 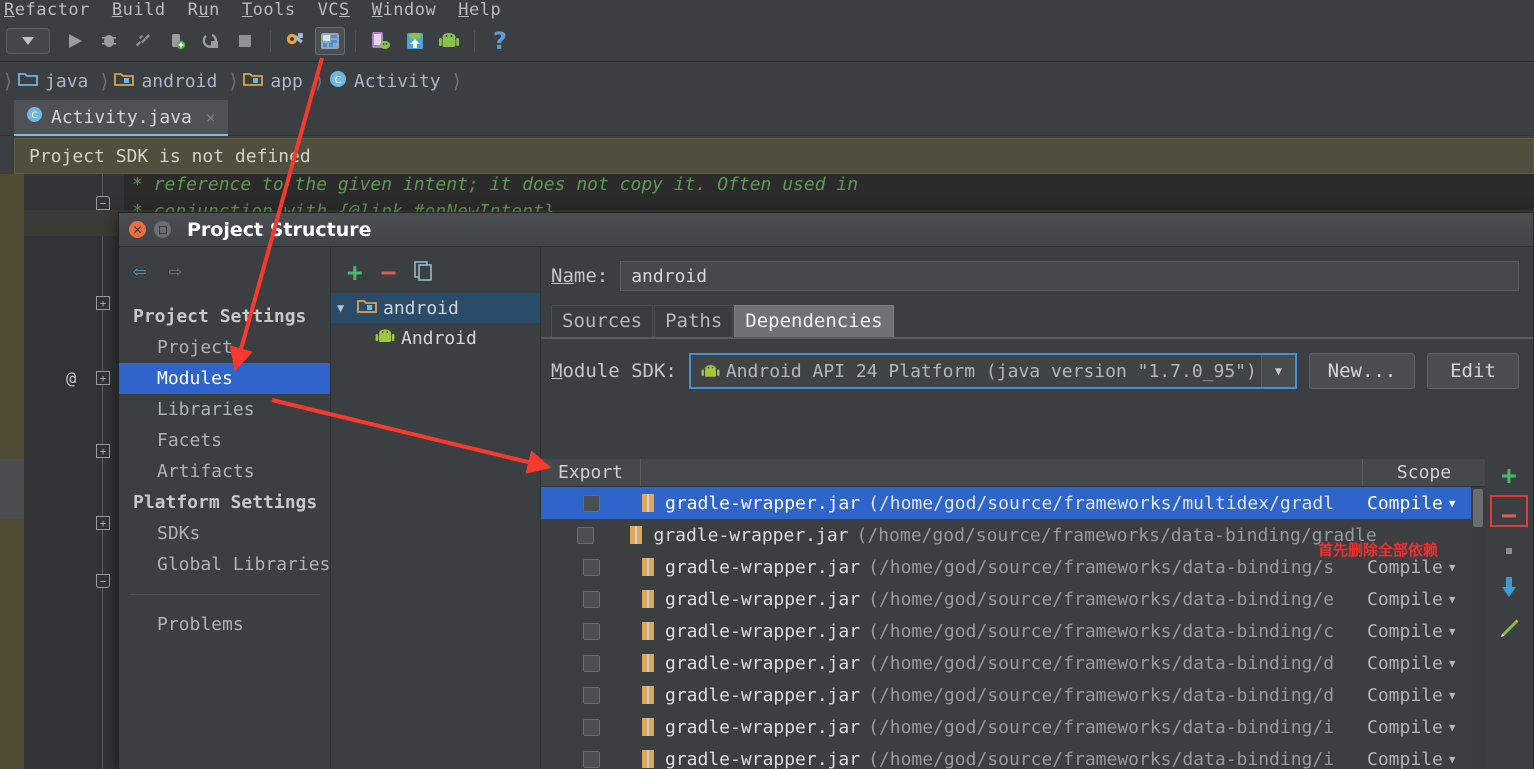 What do you see at coordinates (449, 41) in the screenshot?
I see `android-sync-icon` at bounding box center [449, 41].